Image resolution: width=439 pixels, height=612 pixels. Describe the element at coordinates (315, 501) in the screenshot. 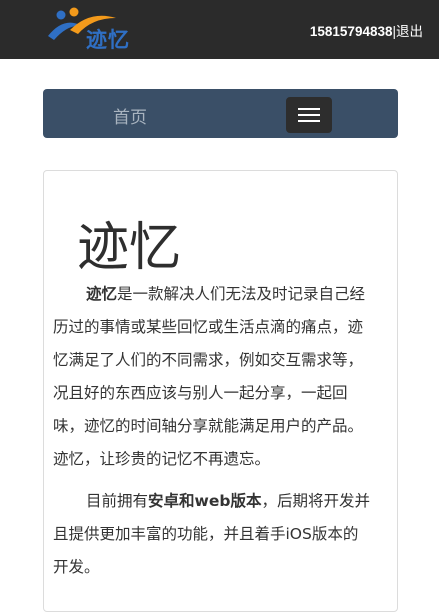

I see `text-fragment: ，后期将开发并` at that location.